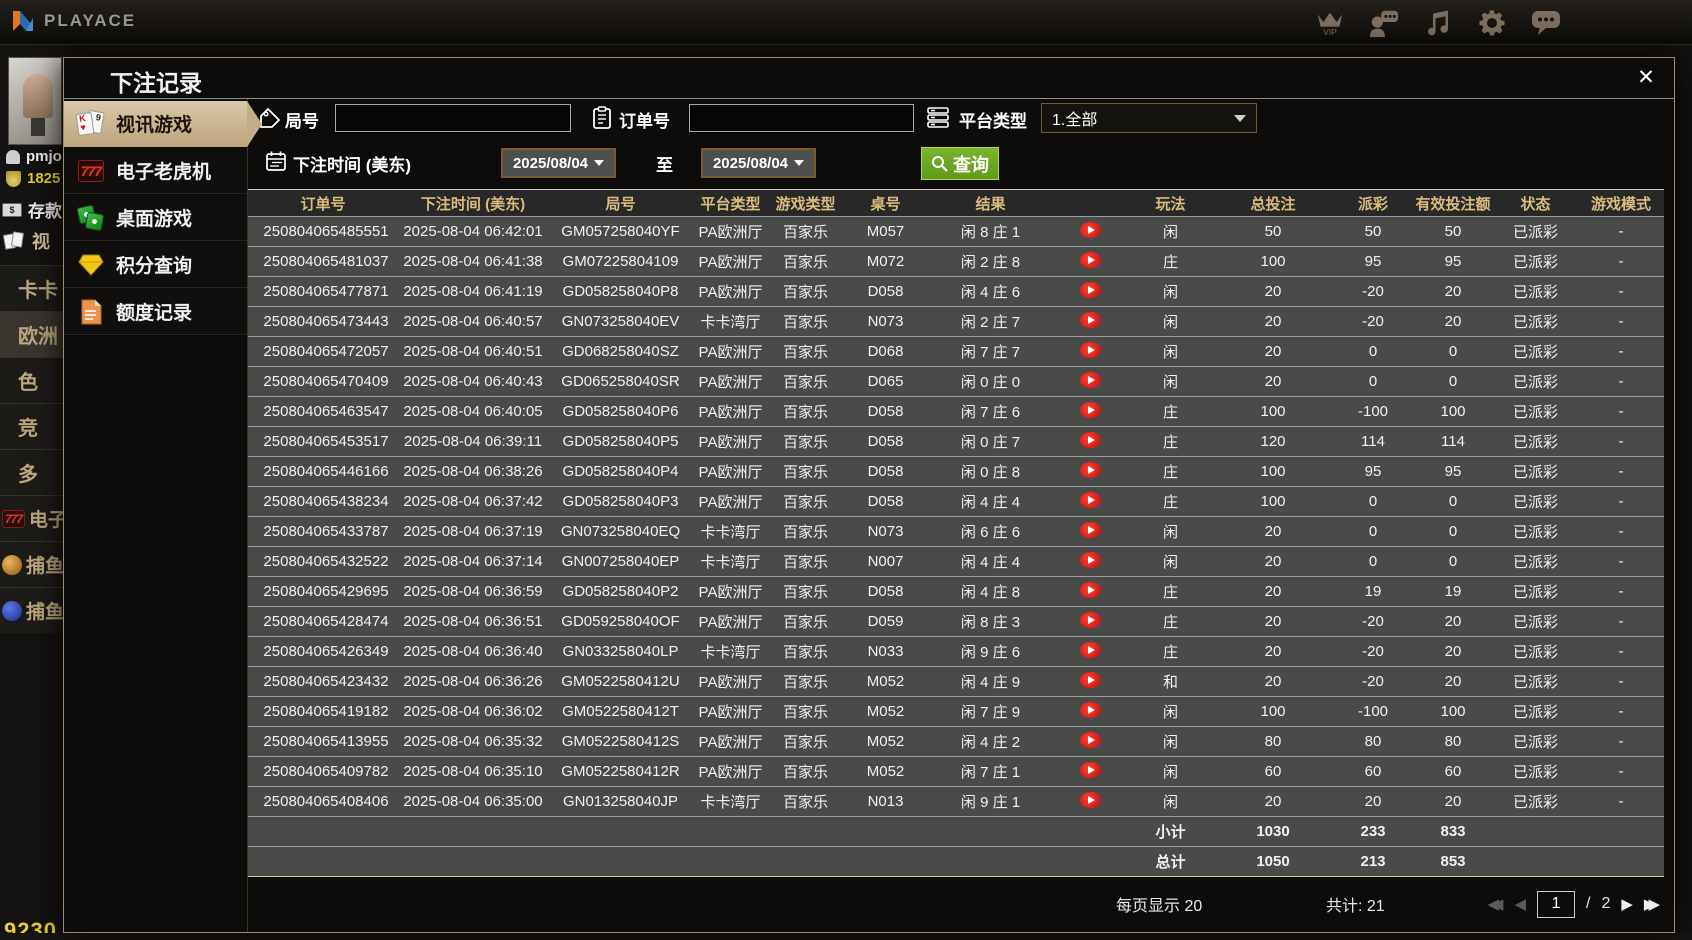  I want to click on cell-payout: -20, so click(1373, 681).